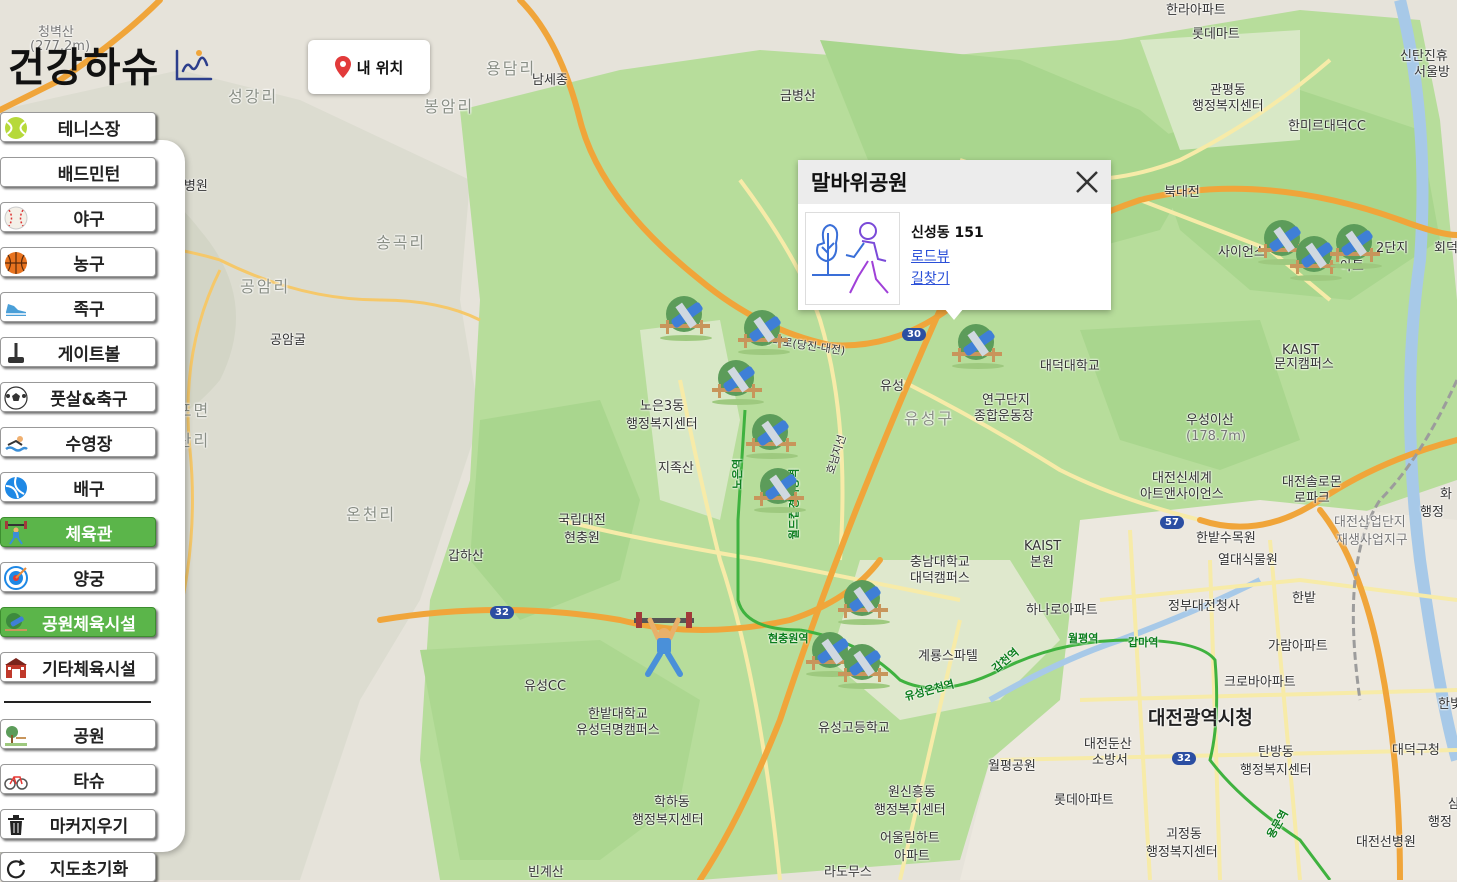 The width and height of the screenshot is (1457, 882). Describe the element at coordinates (78, 487) in the screenshot. I see `sidebar-item-volleyball: 배구` at that location.